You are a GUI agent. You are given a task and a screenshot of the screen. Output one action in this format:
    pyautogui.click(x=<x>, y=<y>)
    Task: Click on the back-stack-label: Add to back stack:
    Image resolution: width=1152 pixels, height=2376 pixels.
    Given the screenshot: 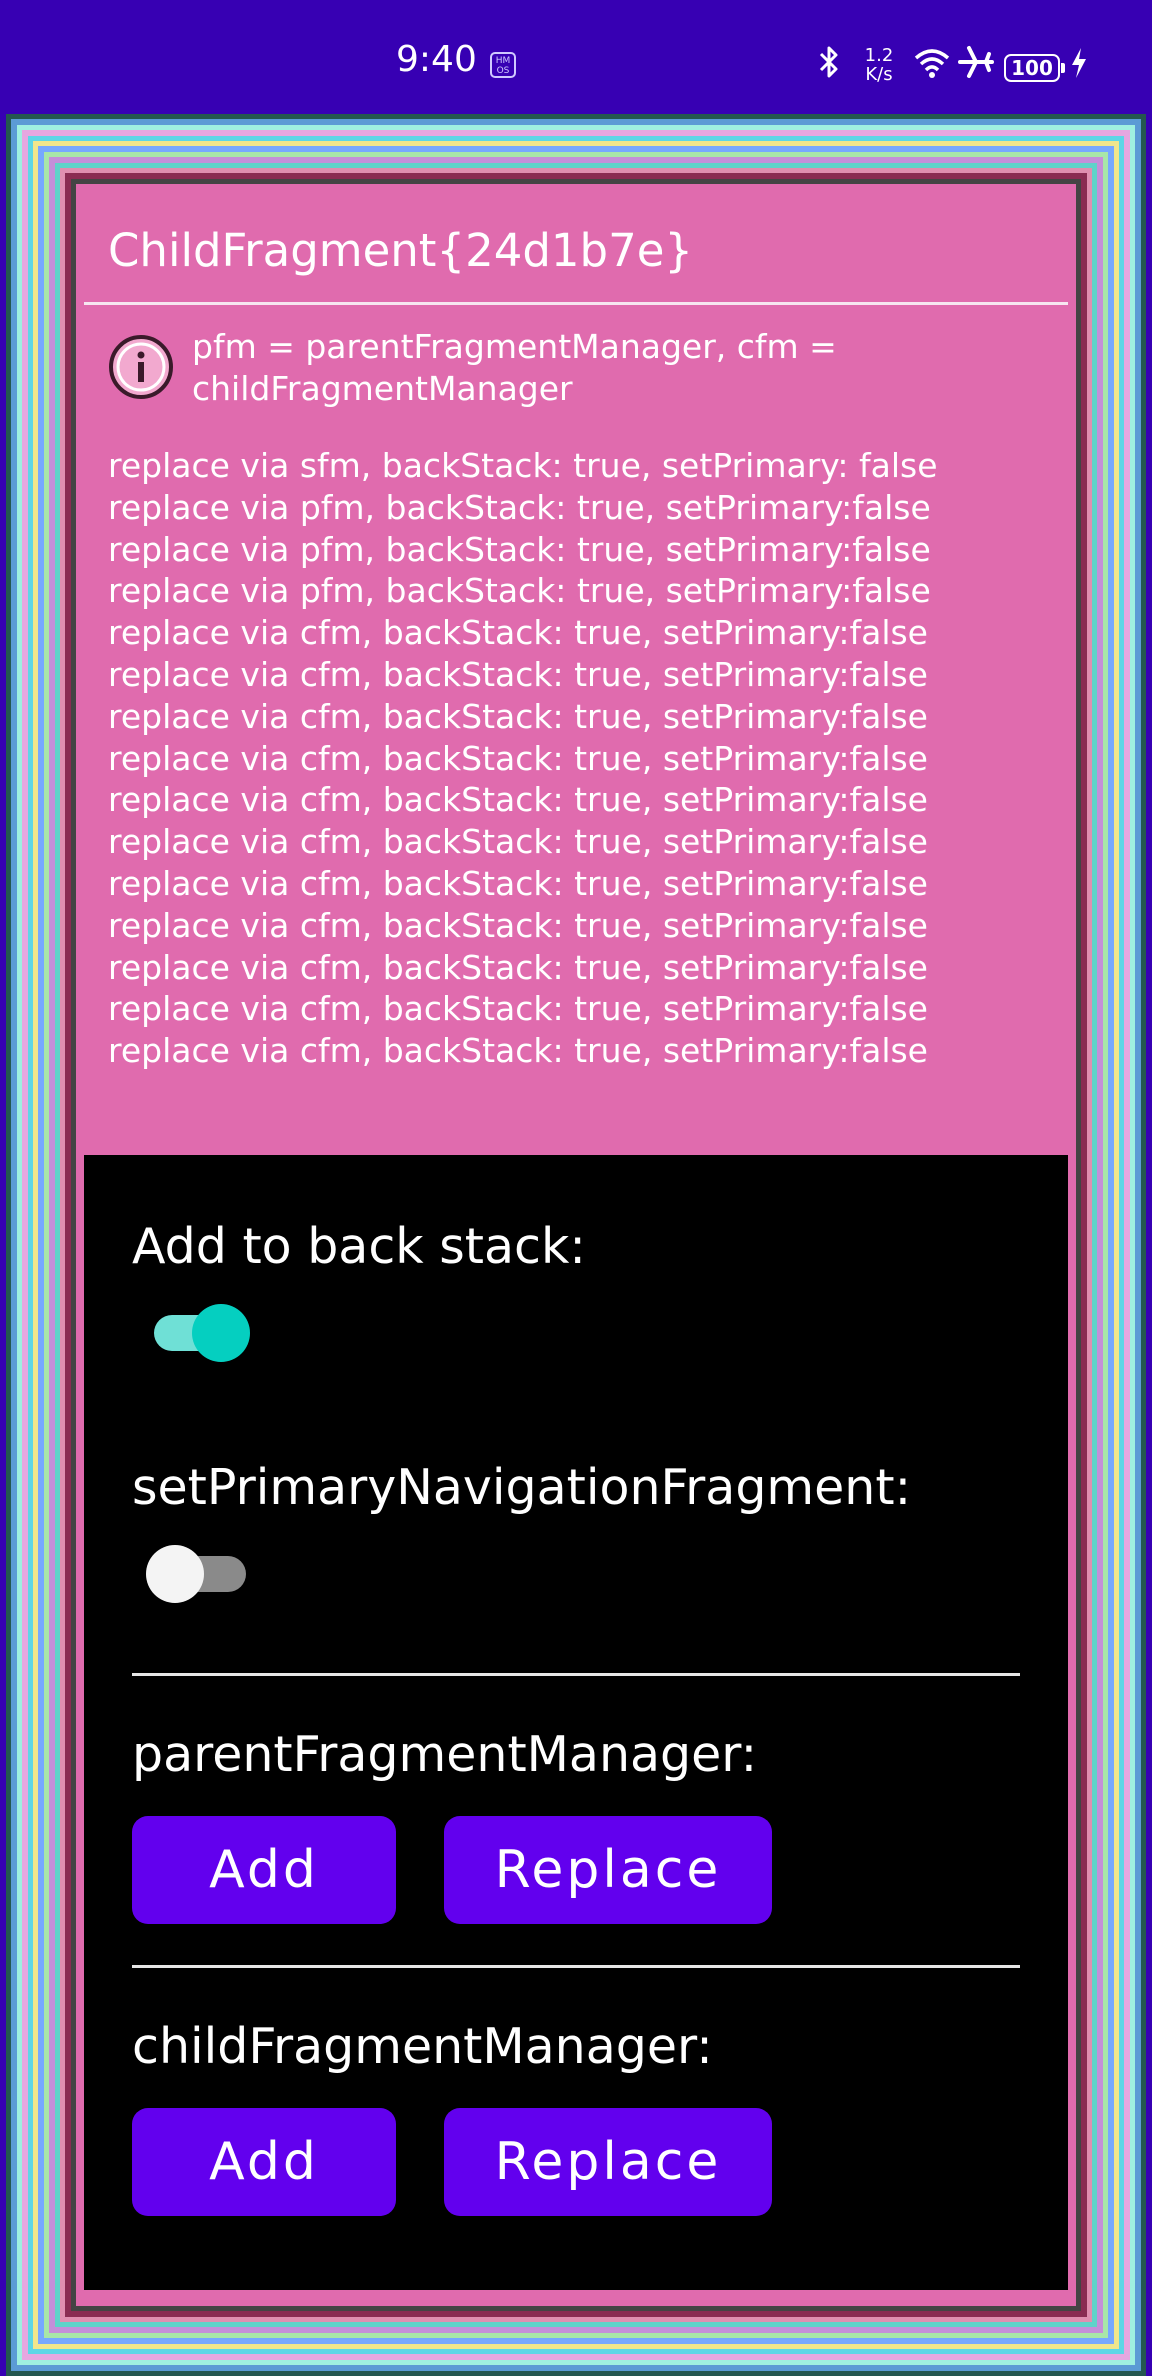 What is the action you would take?
    pyautogui.click(x=359, y=1246)
    